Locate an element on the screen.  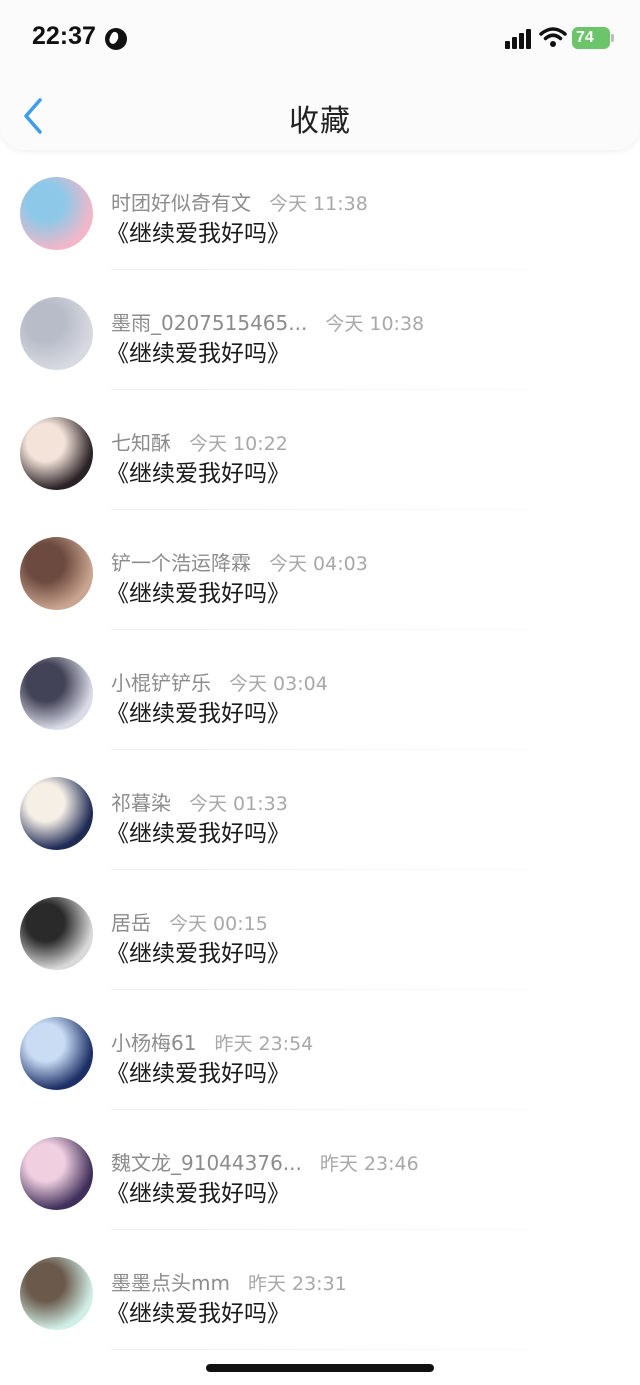
cellular-signal-icon is located at coordinates (519, 39).